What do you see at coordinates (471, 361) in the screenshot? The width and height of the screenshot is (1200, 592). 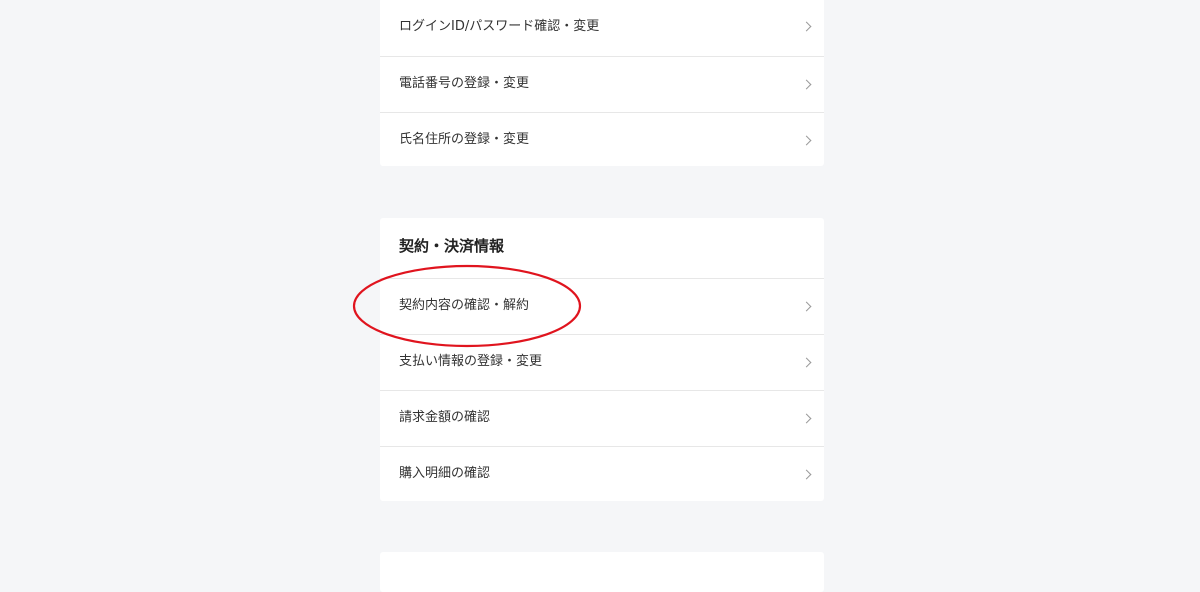 I see `menu-item-label: 支払い情報の登録・変更` at bounding box center [471, 361].